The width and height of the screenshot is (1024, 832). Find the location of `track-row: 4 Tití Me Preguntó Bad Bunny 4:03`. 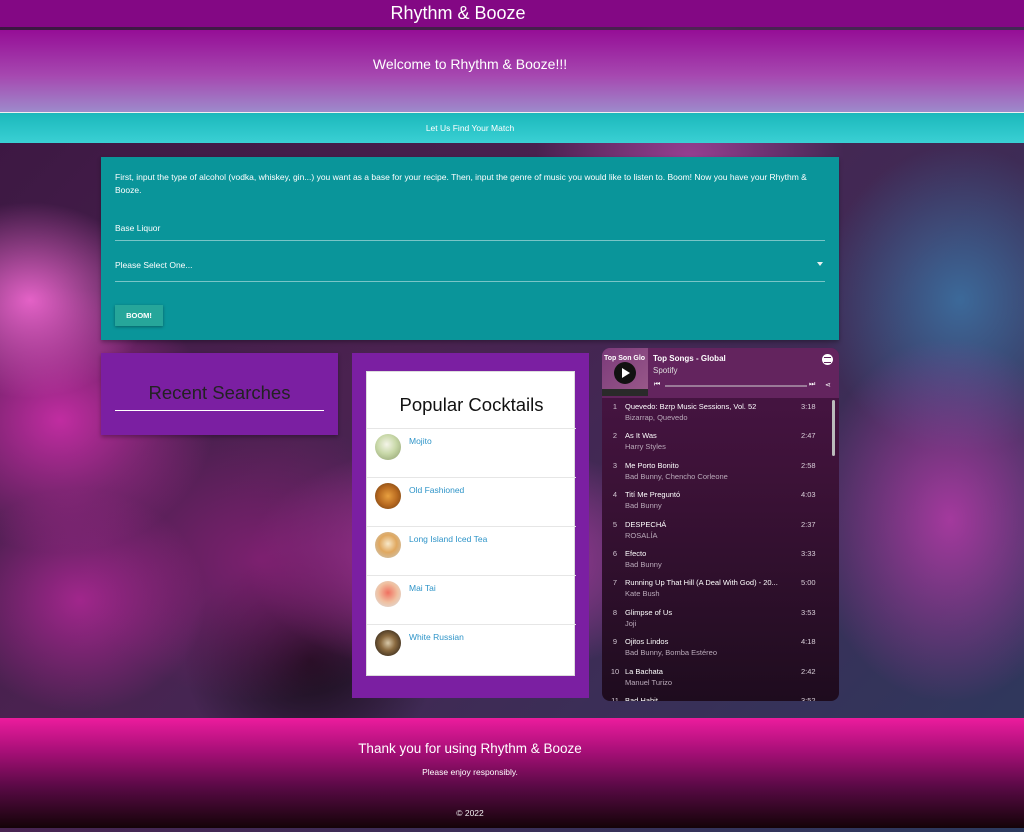

track-row: 4 Tití Me Preguntó Bad Bunny 4:03 is located at coordinates (720, 500).